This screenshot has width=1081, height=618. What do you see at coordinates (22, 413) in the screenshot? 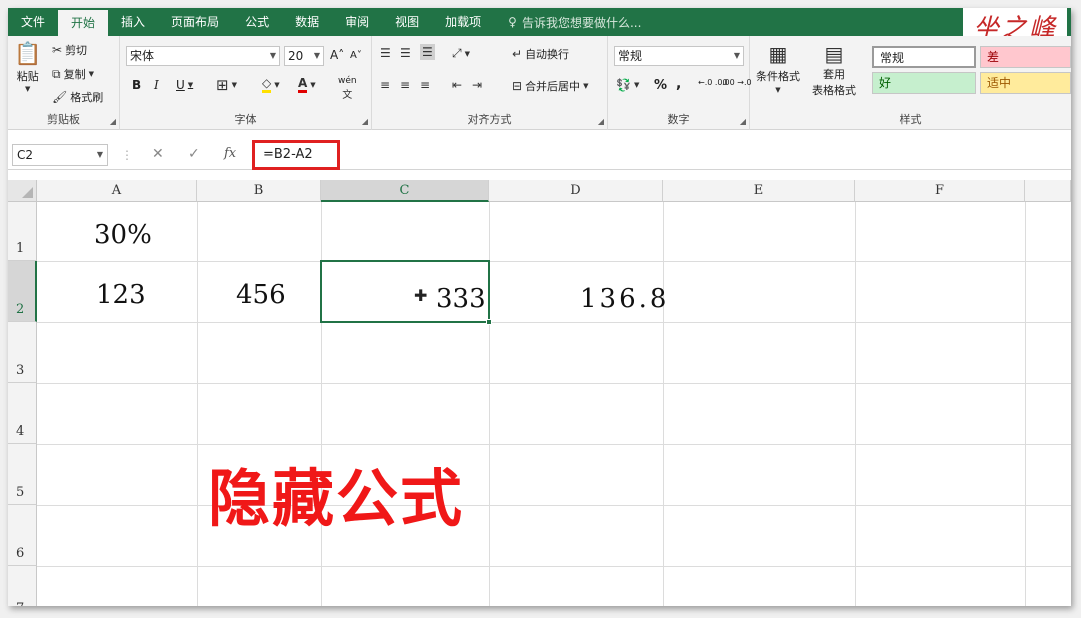
I see `row-header-4: 4` at bounding box center [22, 413].